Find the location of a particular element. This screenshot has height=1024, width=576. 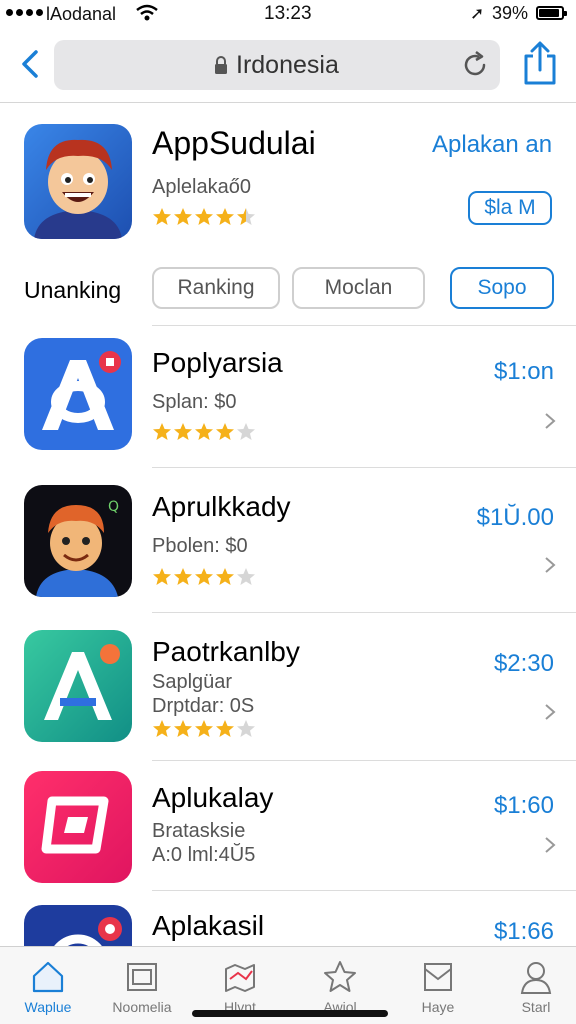

filter-row: Unanking Ranking Moclan Sopo is located at coordinates (288, 289).